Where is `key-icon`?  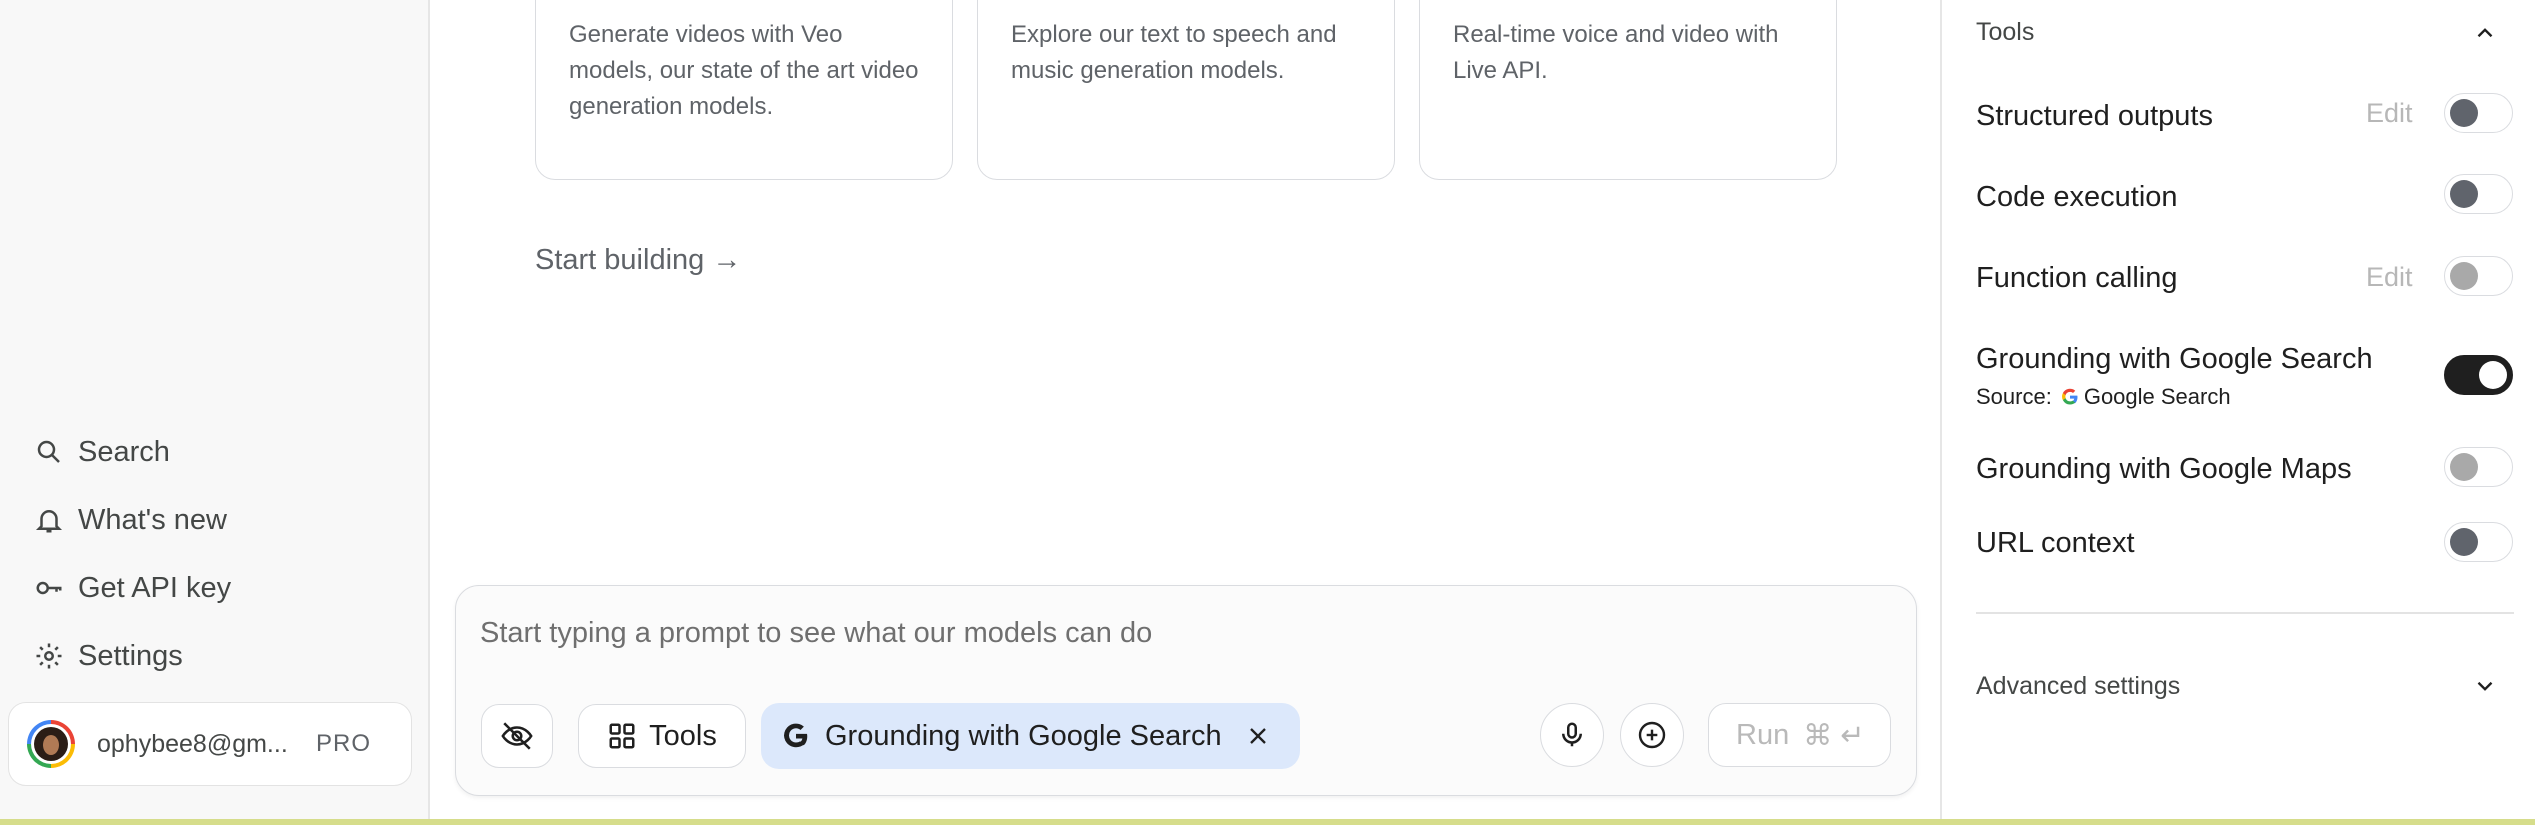 key-icon is located at coordinates (49, 588).